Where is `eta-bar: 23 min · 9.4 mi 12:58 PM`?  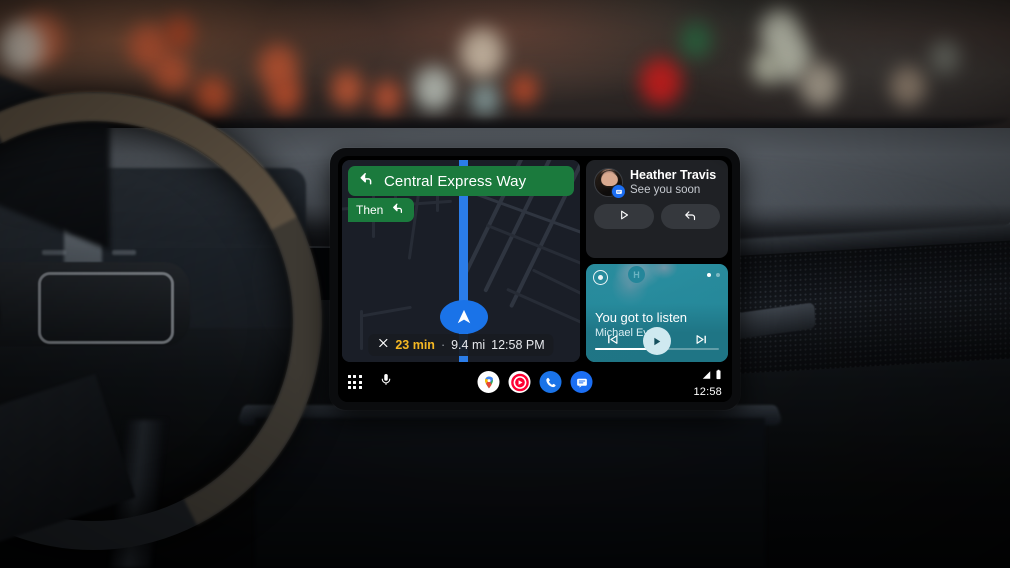
eta-bar: 23 min · 9.4 mi 12:58 PM is located at coordinates (461, 345).